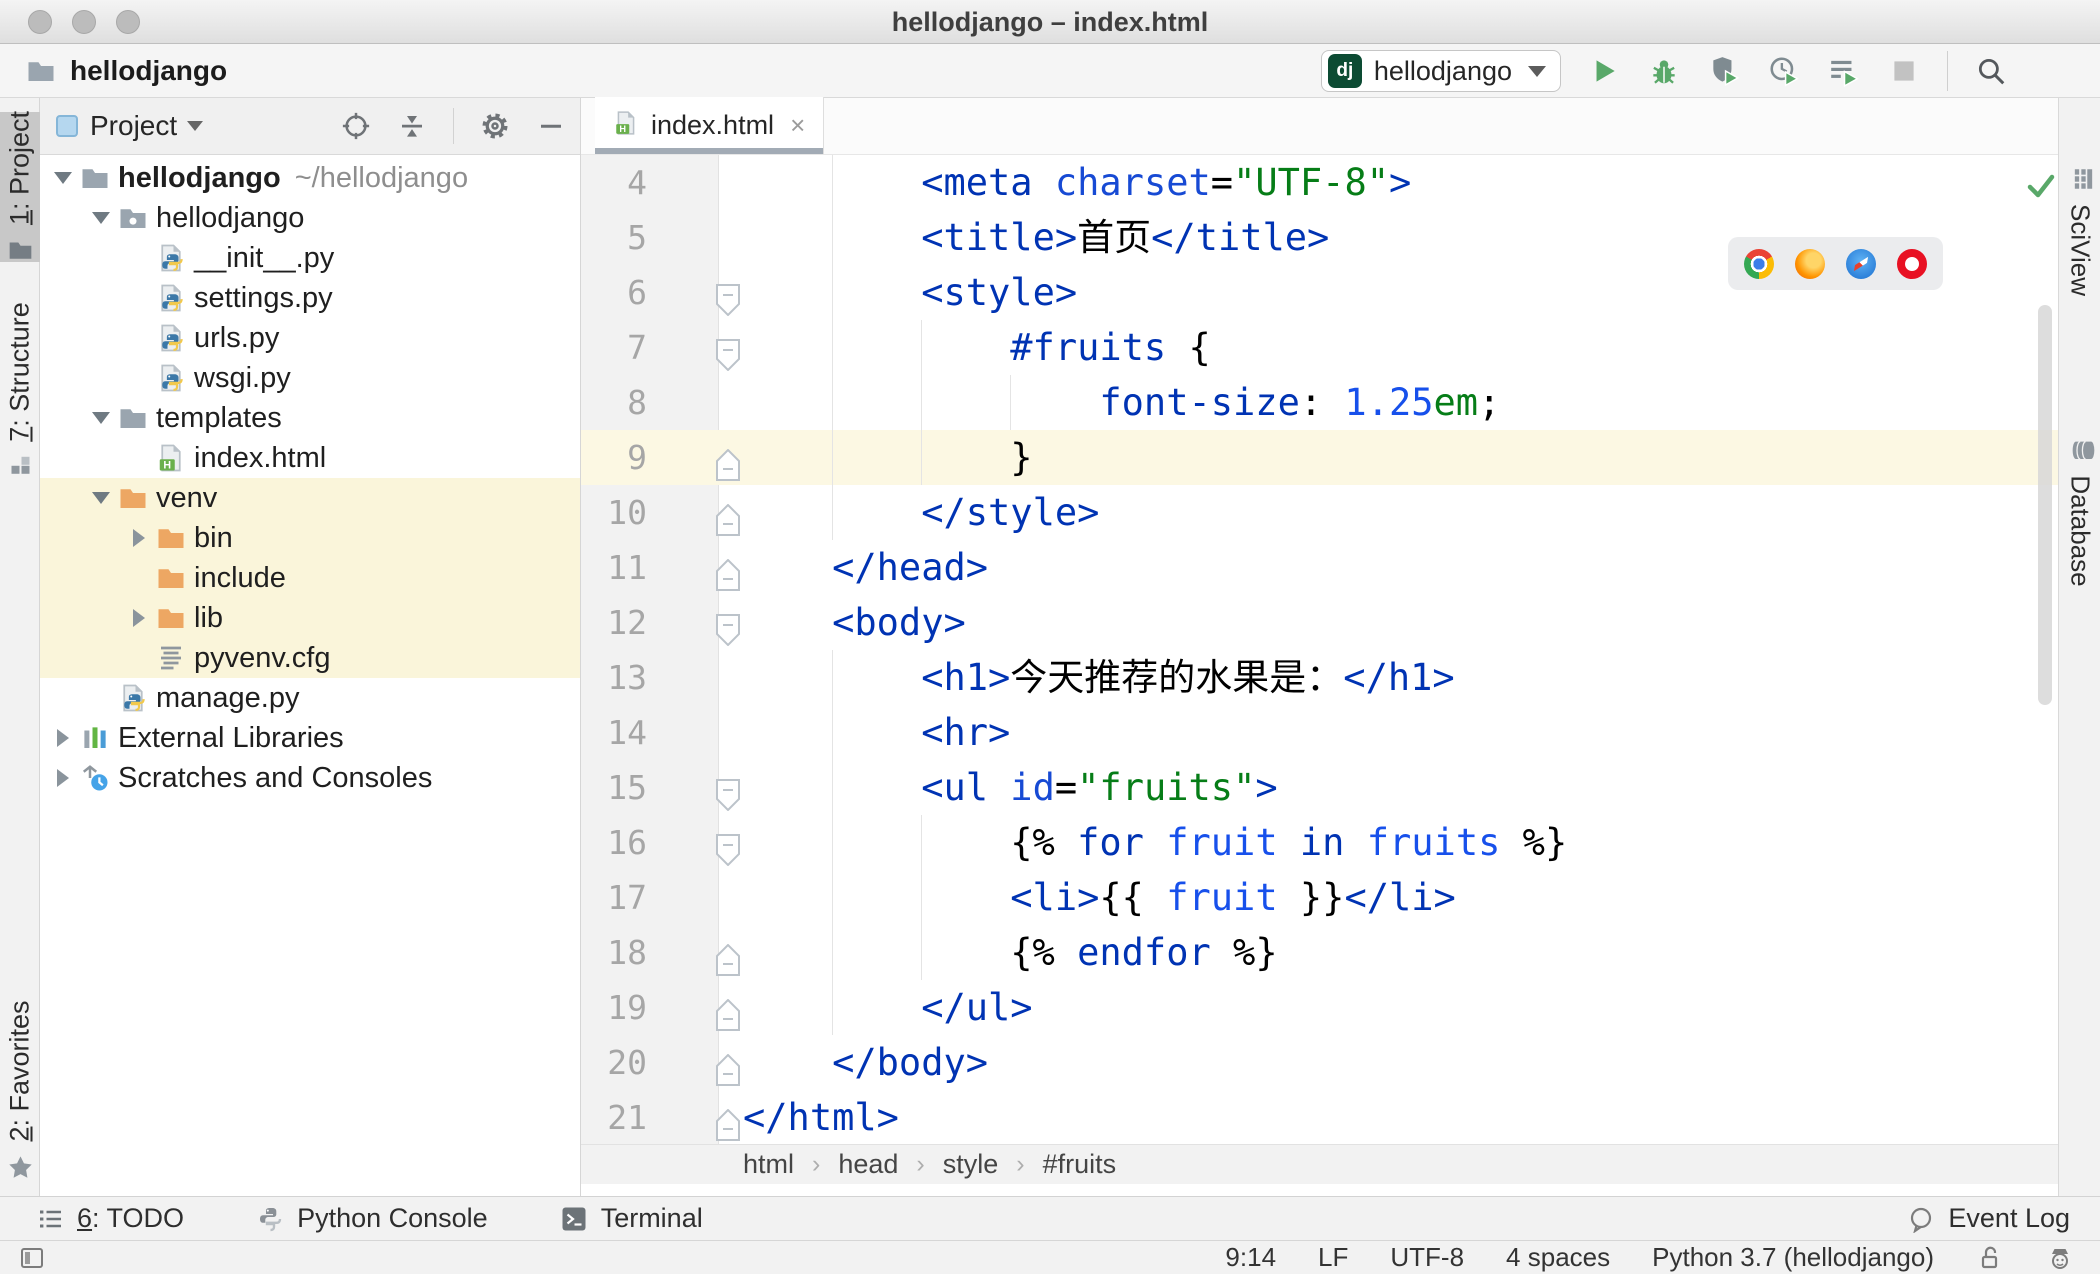 The height and width of the screenshot is (1274, 2100). Describe the element at coordinates (1319, 567) in the screenshot. I see `code-line-11: 11 </head>` at that location.